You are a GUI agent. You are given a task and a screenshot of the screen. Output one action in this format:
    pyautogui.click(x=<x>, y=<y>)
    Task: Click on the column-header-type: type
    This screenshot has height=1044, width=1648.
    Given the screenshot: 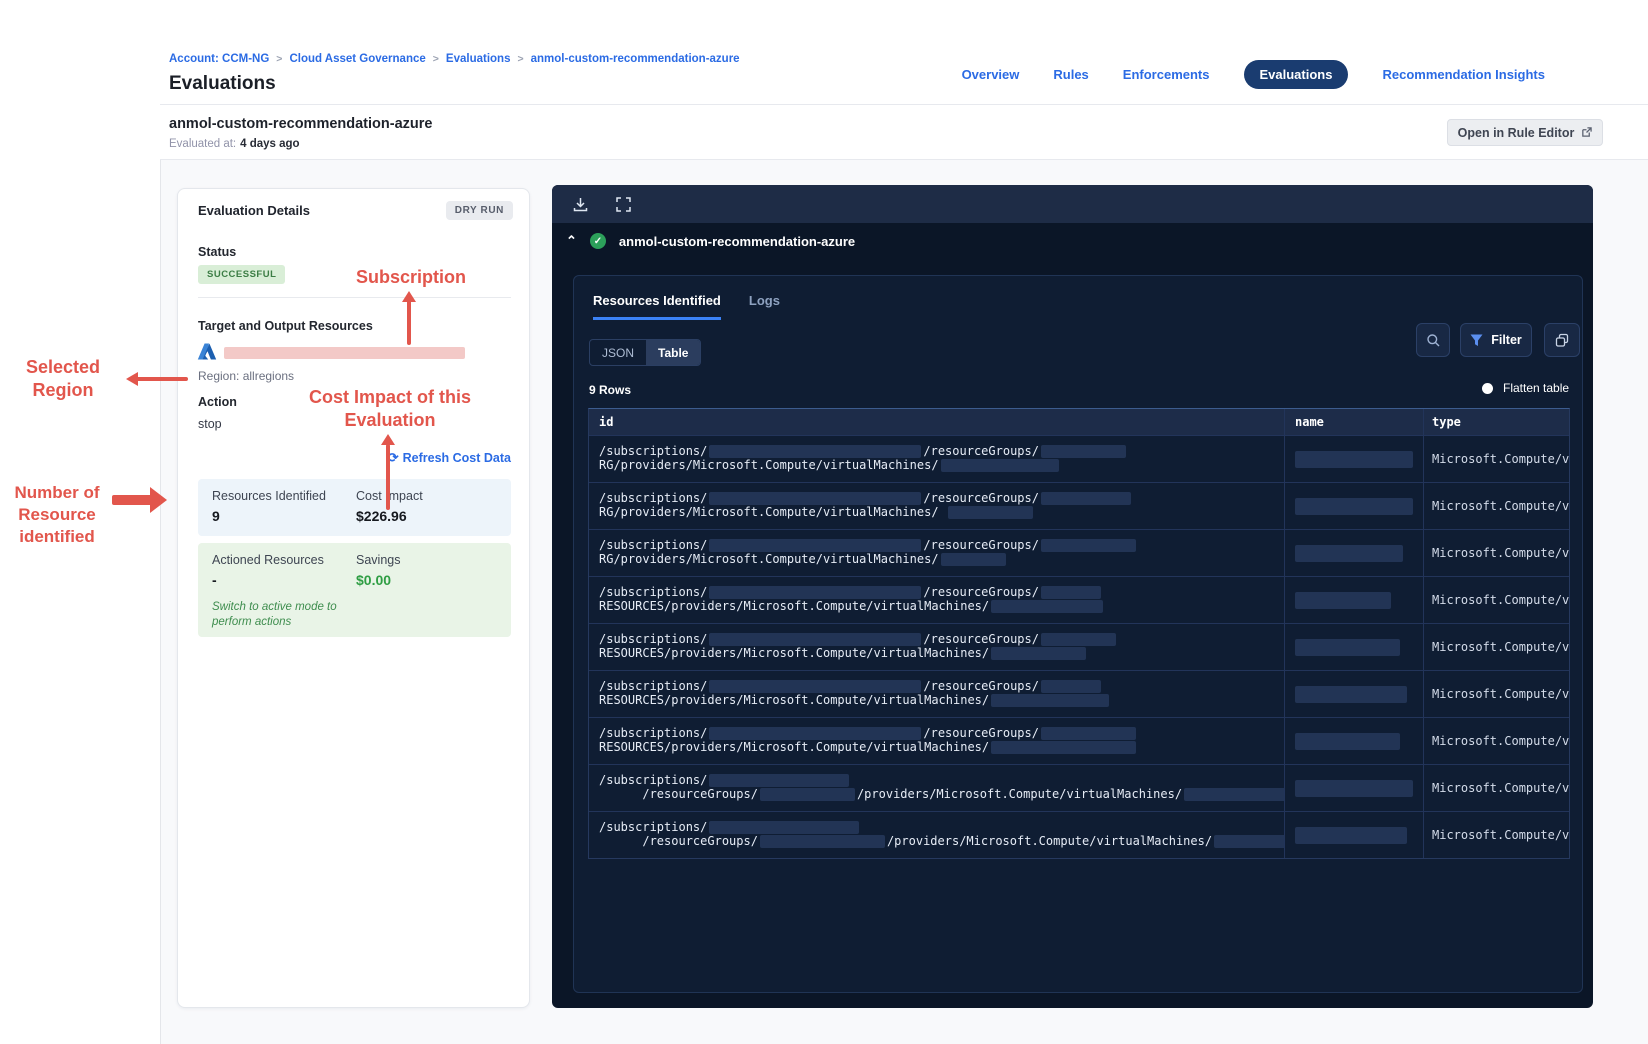 What is the action you would take?
    pyautogui.click(x=1496, y=422)
    